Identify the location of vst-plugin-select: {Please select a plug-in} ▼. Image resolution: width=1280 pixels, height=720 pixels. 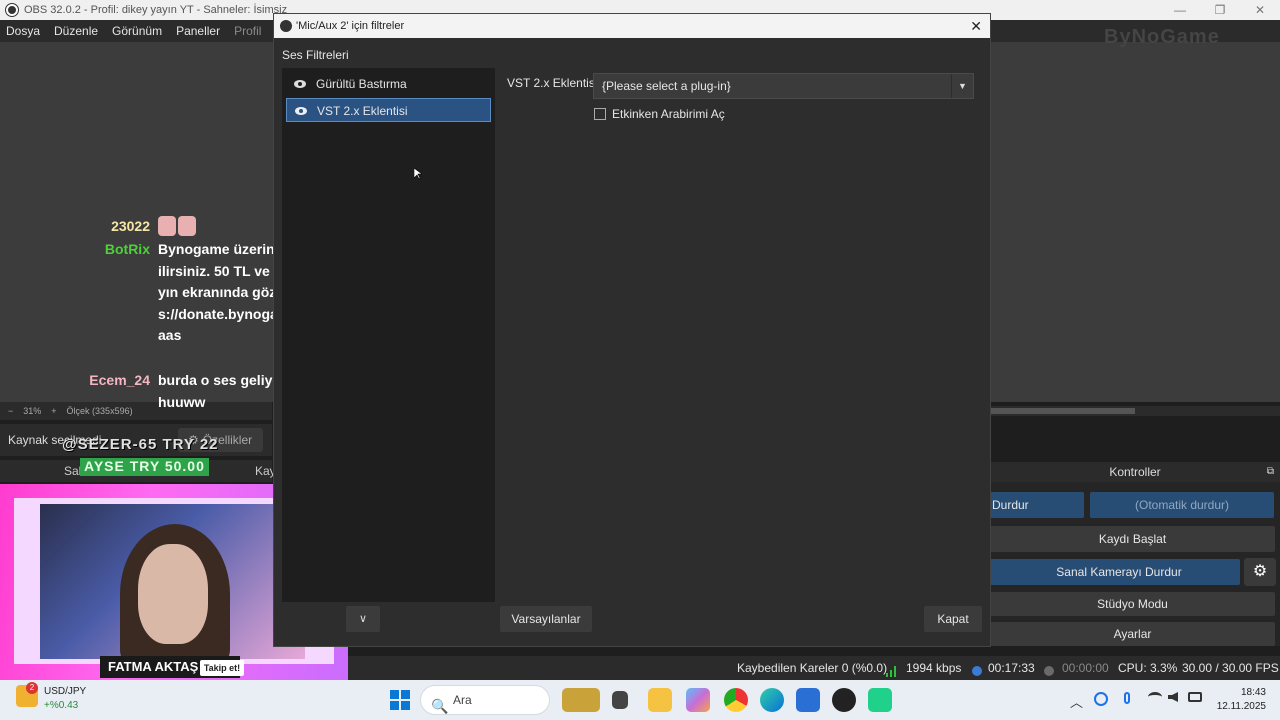
(783, 86).